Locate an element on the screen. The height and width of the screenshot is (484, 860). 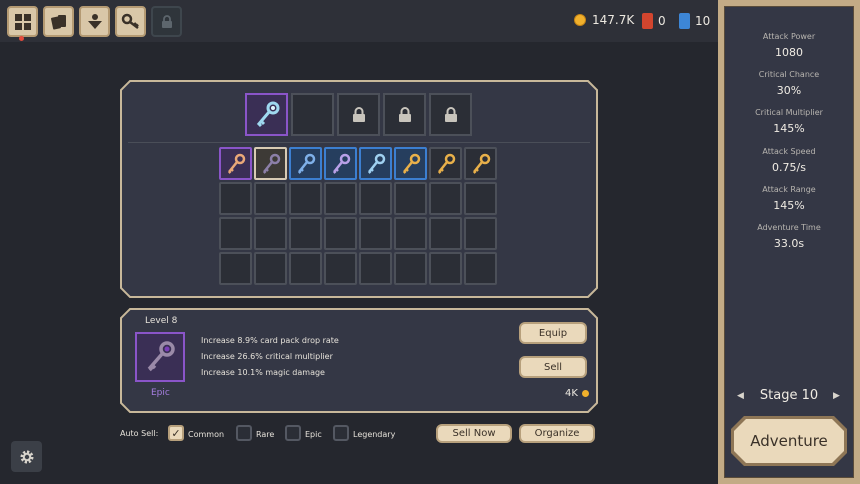
stat-attack-range-value: 145% is located at coordinates (789, 205).